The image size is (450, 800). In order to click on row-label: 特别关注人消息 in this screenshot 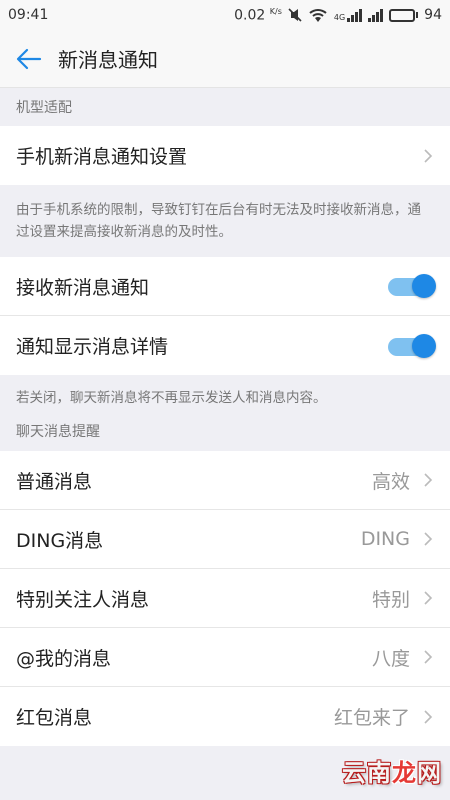, I will do `click(83, 599)`.